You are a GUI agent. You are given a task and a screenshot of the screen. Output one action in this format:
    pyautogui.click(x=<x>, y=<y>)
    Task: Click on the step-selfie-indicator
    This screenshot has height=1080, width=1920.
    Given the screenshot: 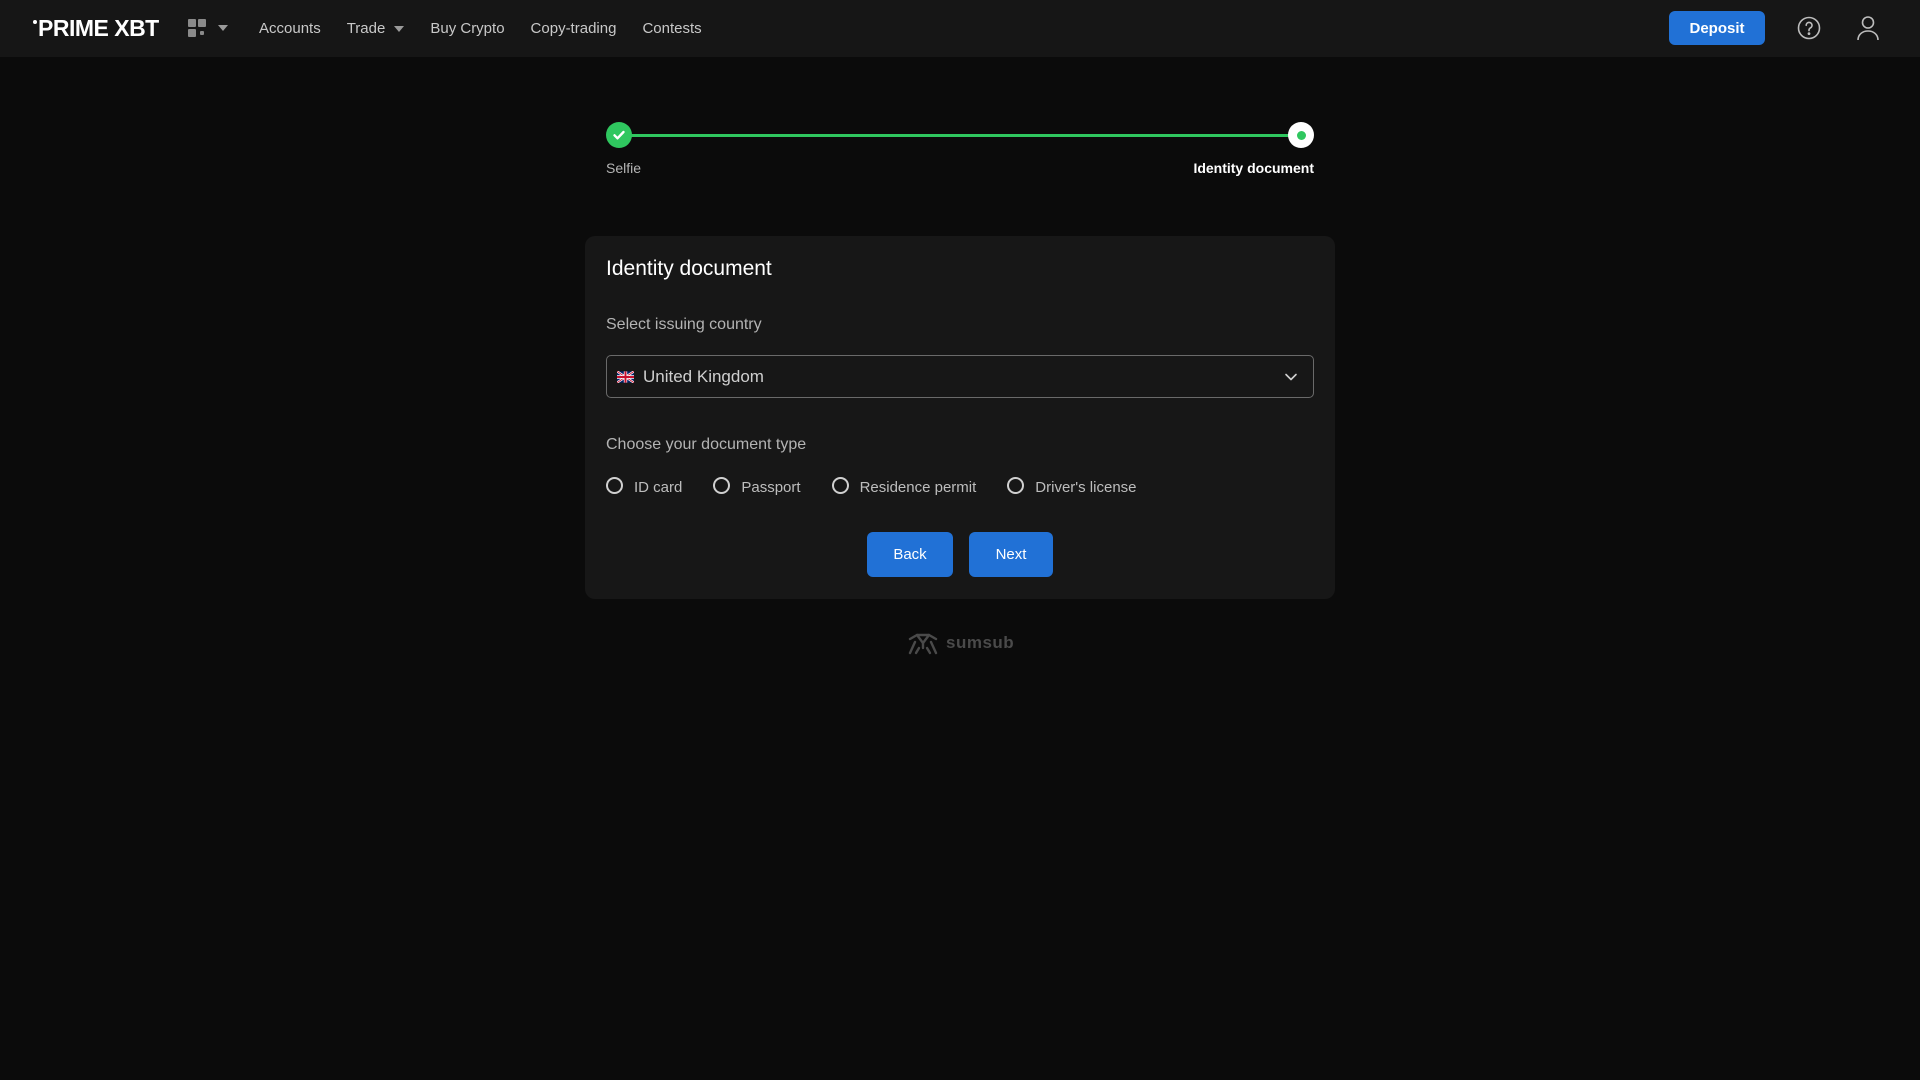 What is the action you would take?
    pyautogui.click(x=619, y=135)
    